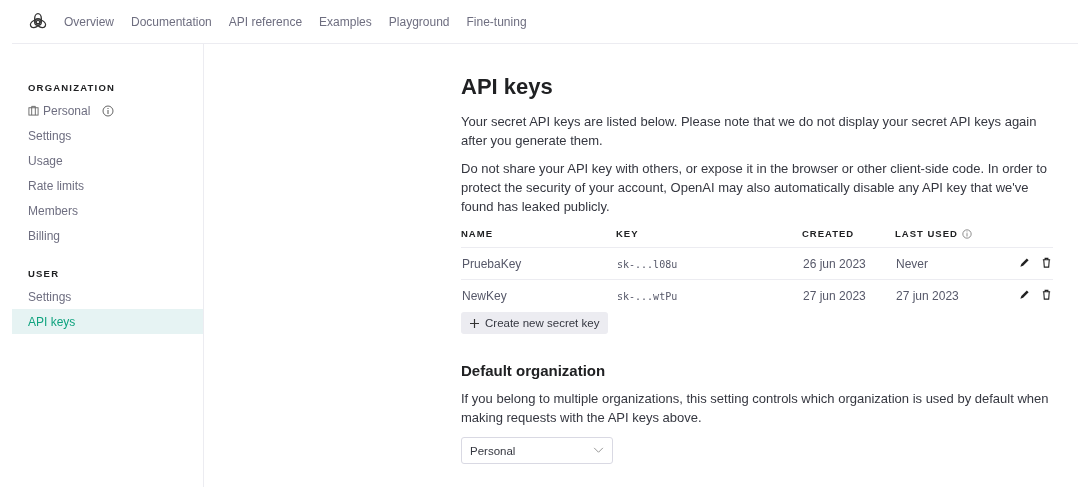 The image size is (1078, 487). I want to click on sidebar-item: Usage, so click(107, 160).